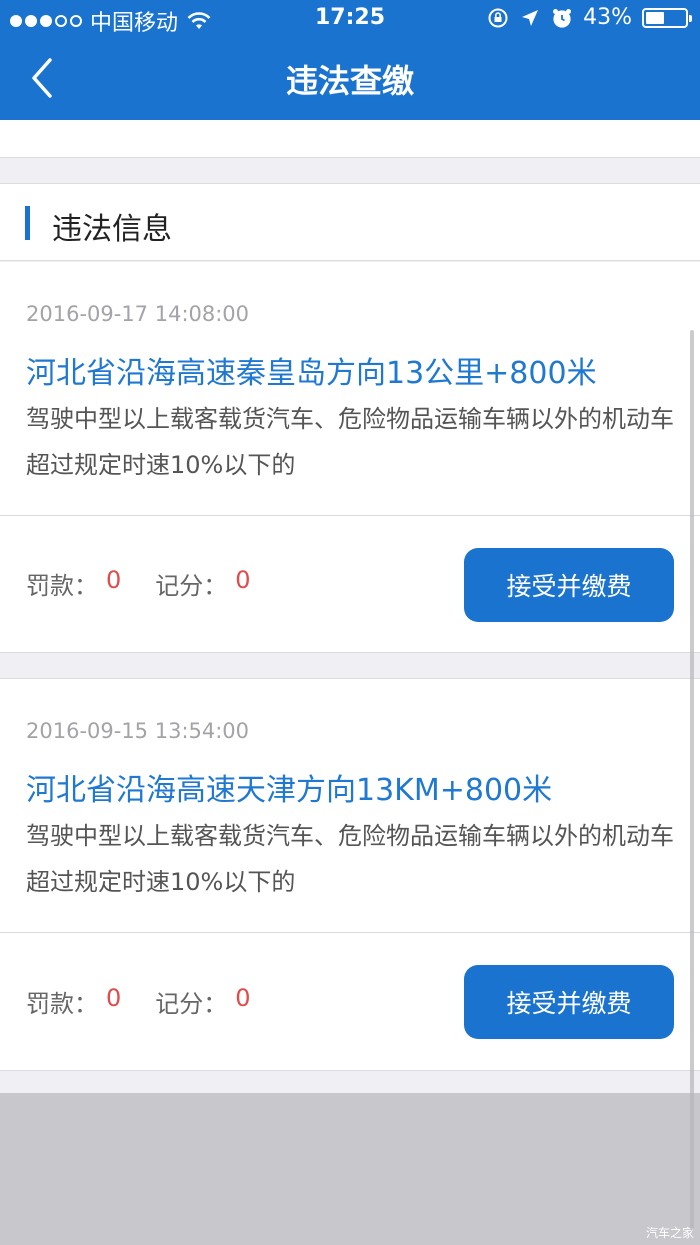  Describe the element at coordinates (350, 139) in the screenshot. I see `top-strip` at that location.